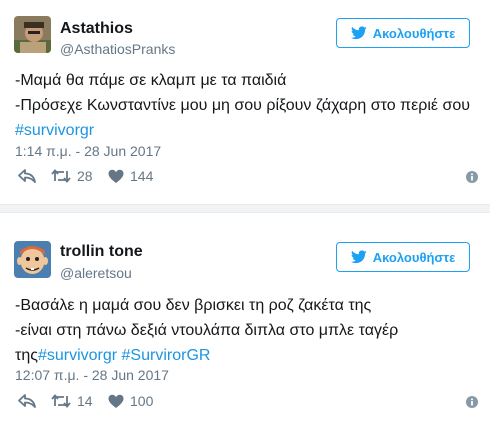  I want to click on like-button: 100, so click(130, 401).